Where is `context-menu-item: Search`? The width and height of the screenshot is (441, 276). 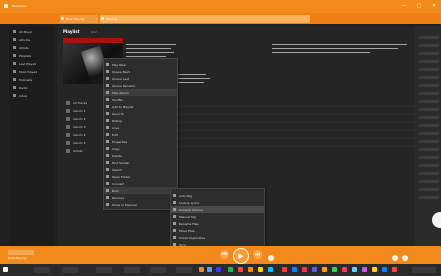 context-menu-item: Search is located at coordinates (140, 169).